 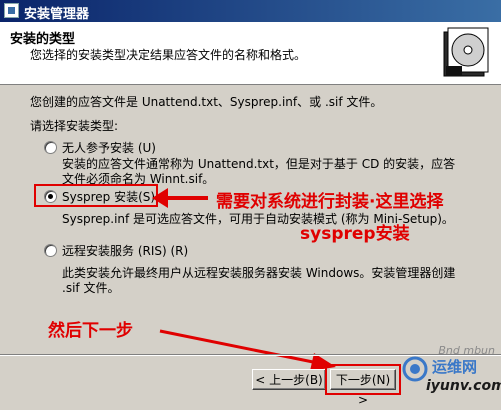 What do you see at coordinates (259, 273) in the screenshot?
I see `option-ris-desc-1: 此类安装允许最终用户从远程安装服务器安装 Windows。安装管理器创建` at bounding box center [259, 273].